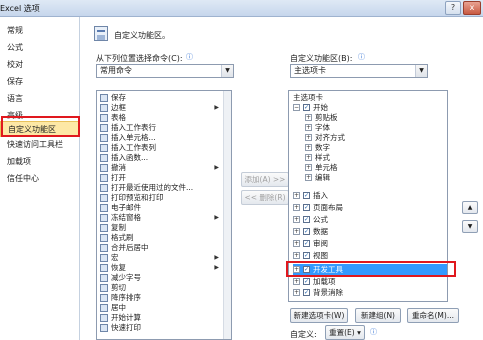 The width and height of the screenshot is (483, 340). What do you see at coordinates (104, 158) in the screenshot?
I see `function-icon` at bounding box center [104, 158].